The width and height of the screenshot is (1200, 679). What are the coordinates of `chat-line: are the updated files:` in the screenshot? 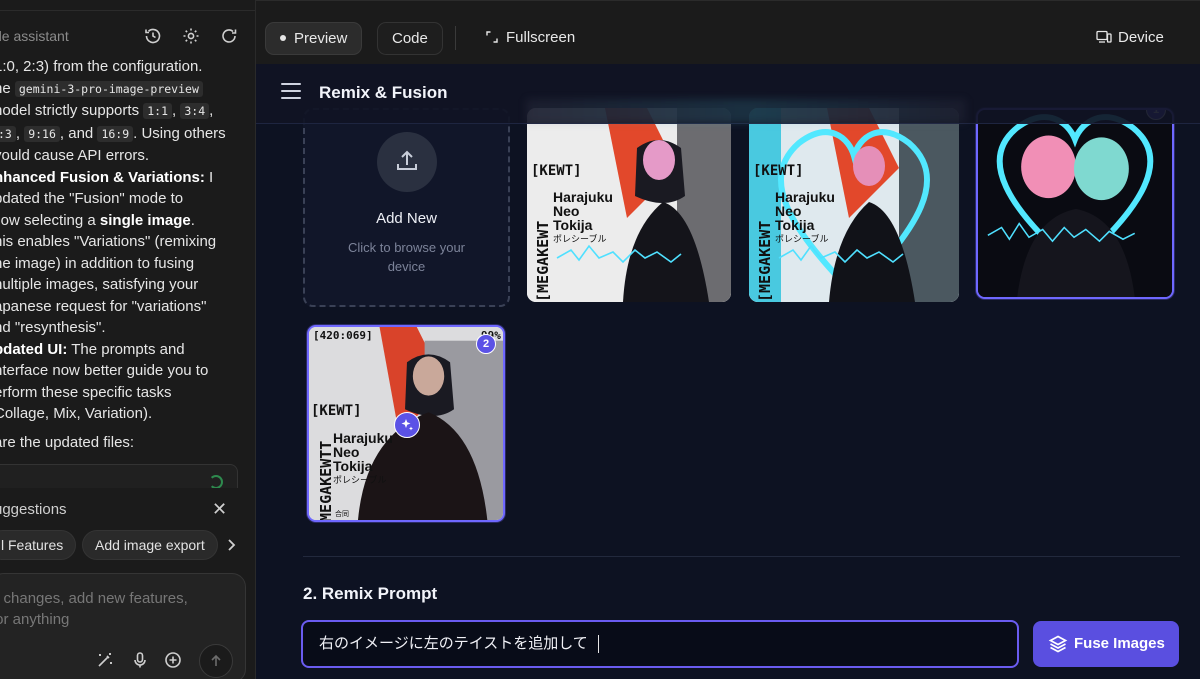 It's located at (67, 442).